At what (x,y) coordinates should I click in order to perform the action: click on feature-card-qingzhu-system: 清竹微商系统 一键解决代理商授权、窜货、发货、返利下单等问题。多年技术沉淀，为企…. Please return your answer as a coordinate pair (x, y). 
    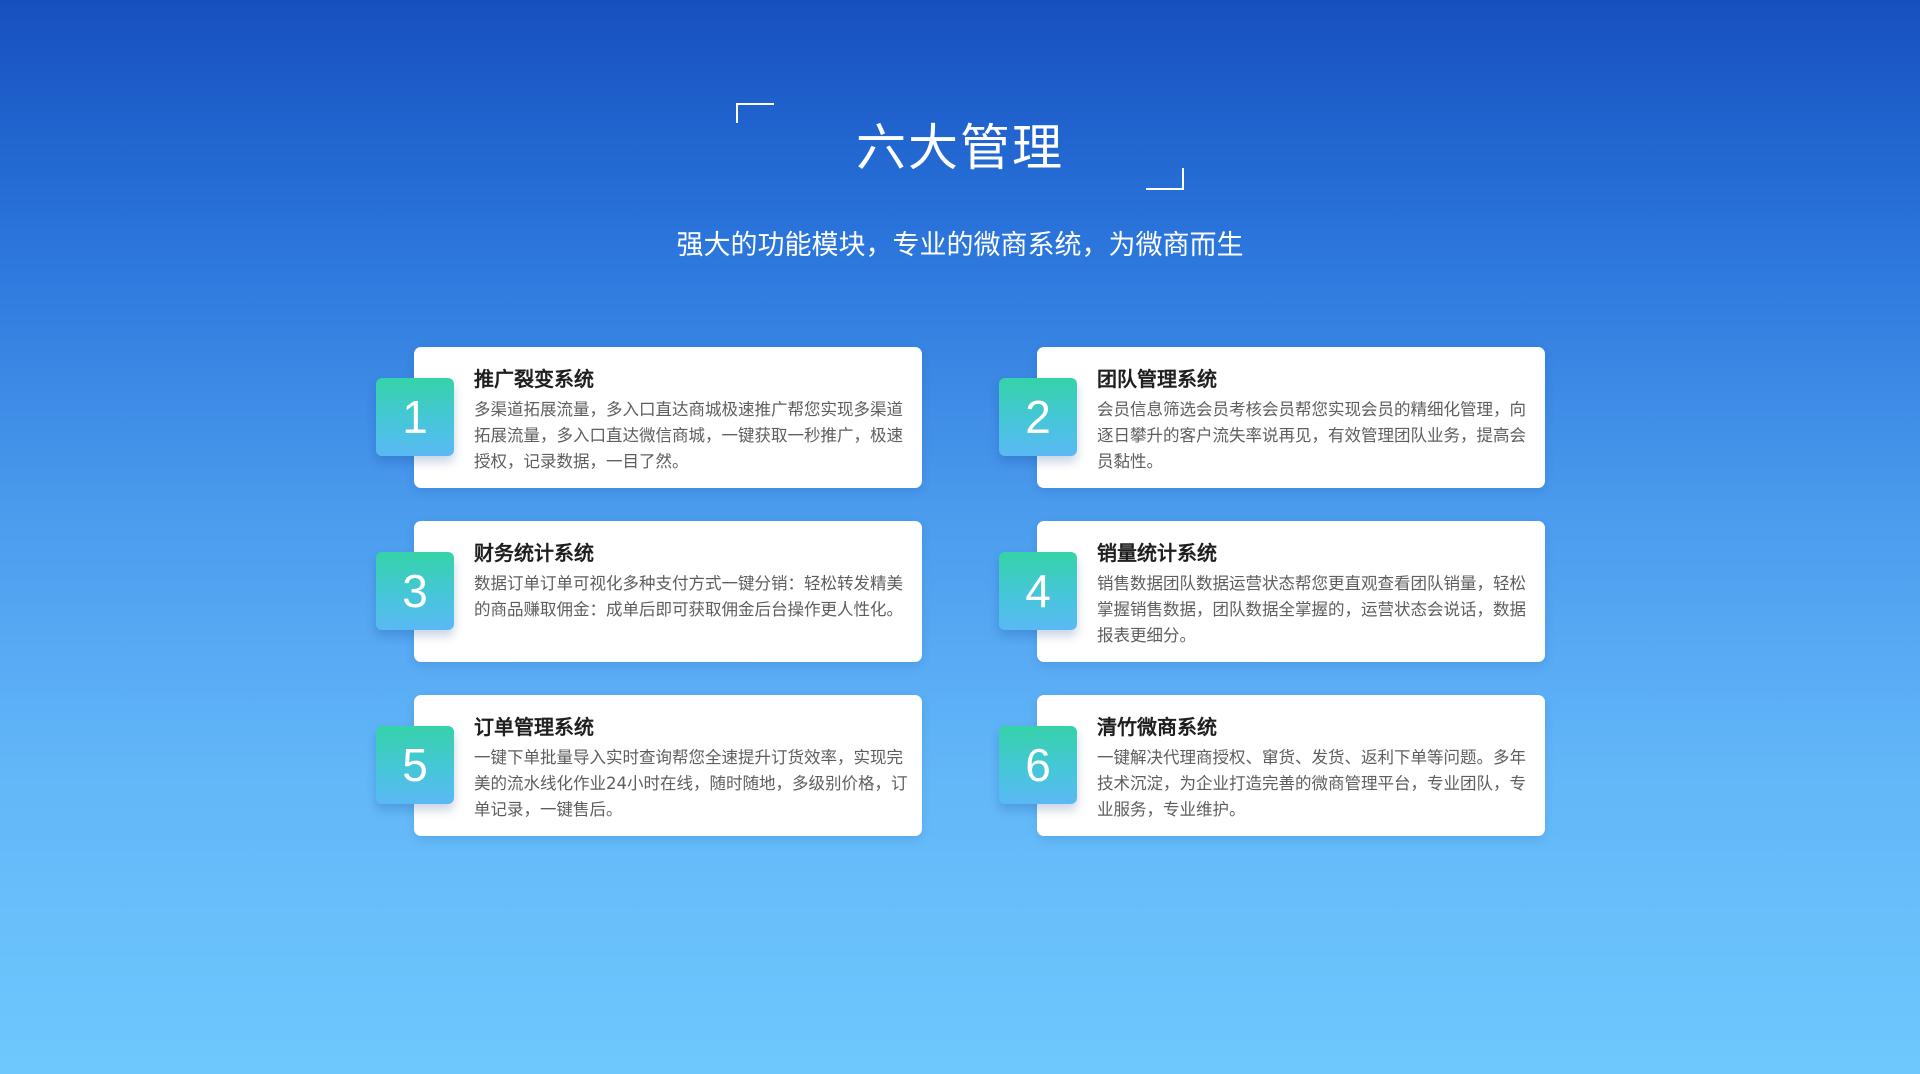
    Looking at the image, I should click on (1291, 765).